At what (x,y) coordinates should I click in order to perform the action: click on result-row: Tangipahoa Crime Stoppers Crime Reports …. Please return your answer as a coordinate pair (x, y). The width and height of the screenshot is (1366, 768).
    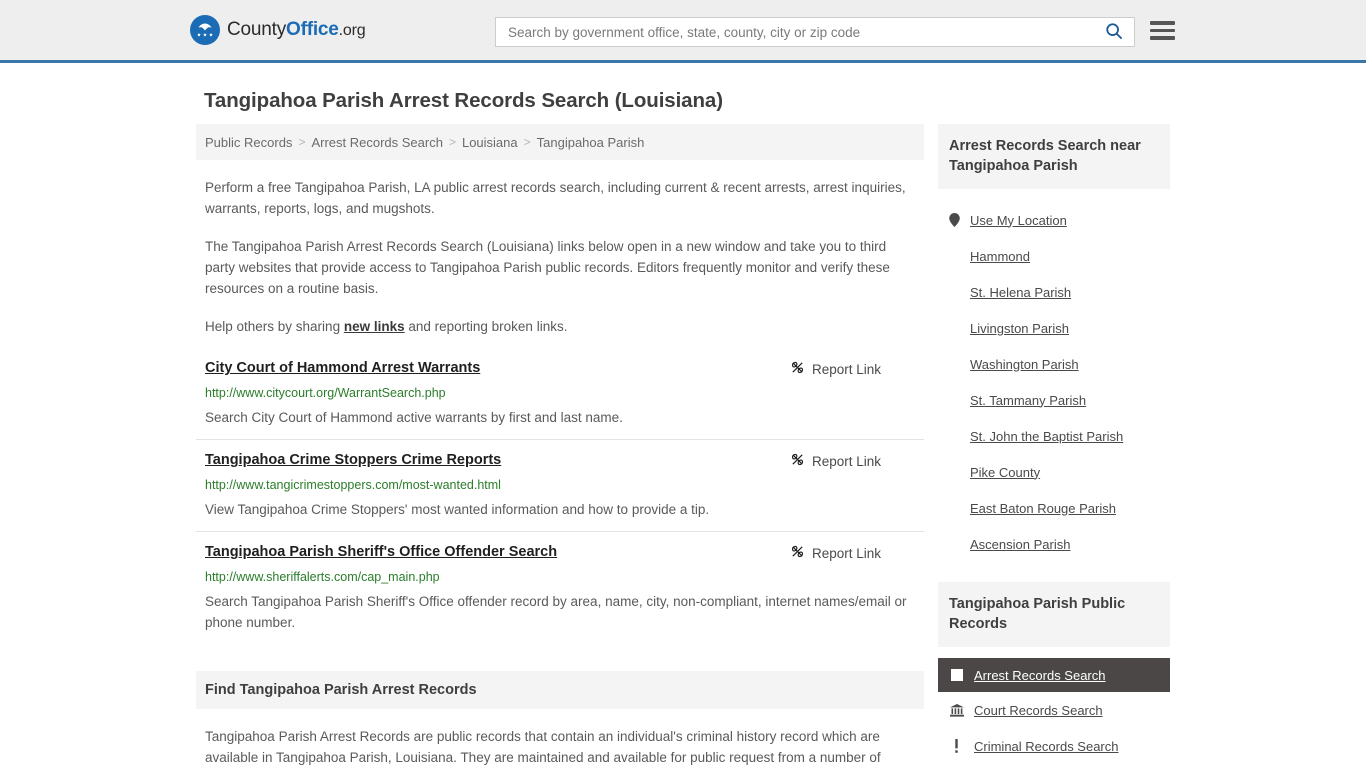
    Looking at the image, I should click on (560, 491).